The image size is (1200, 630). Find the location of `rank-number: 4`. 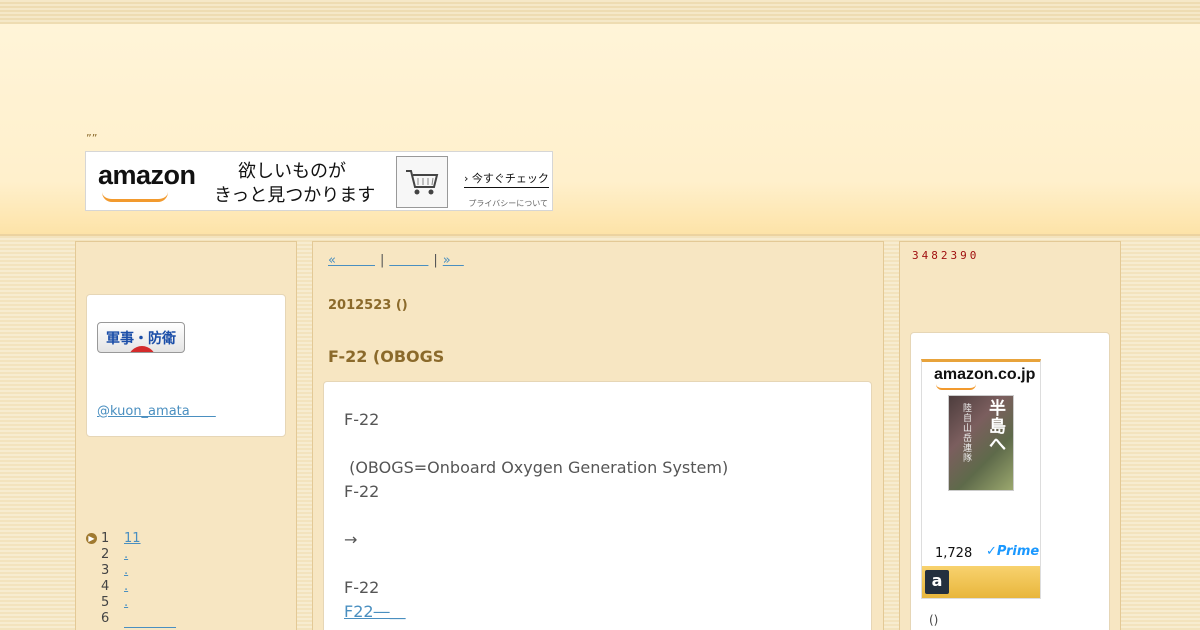

rank-number: 4 is located at coordinates (105, 586).